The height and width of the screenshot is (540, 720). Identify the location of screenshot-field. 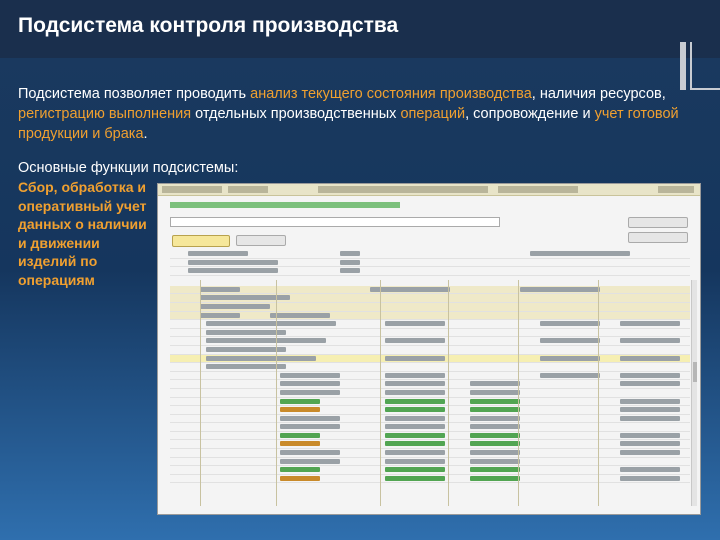
(335, 222).